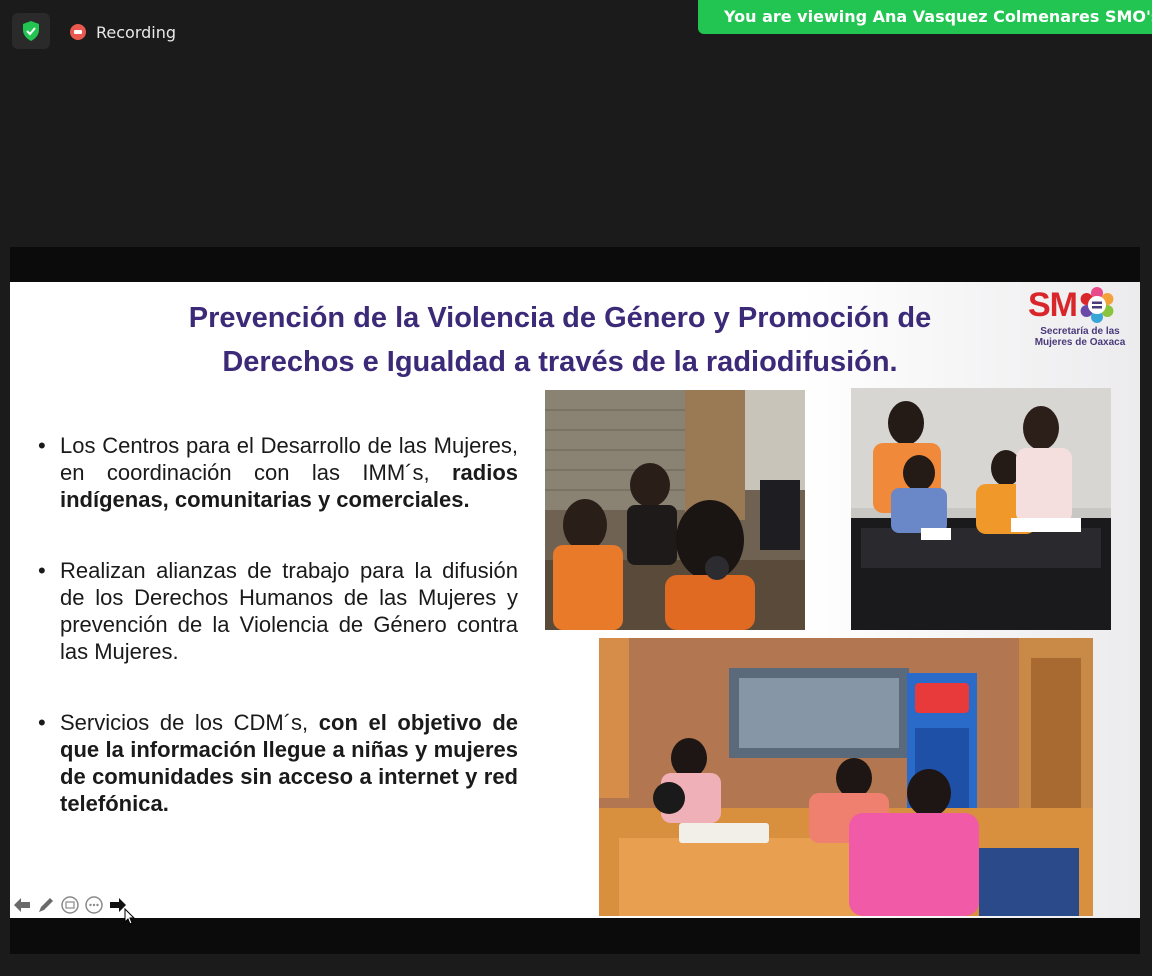  What do you see at coordinates (846, 777) in the screenshot?
I see `radio-studio-photo` at bounding box center [846, 777].